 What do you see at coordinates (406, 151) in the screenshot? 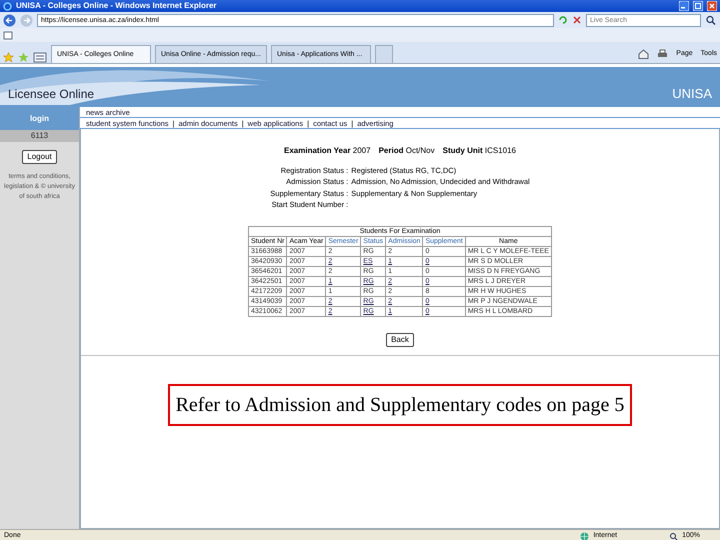
I see `query-field: Period Oct/Nov` at bounding box center [406, 151].